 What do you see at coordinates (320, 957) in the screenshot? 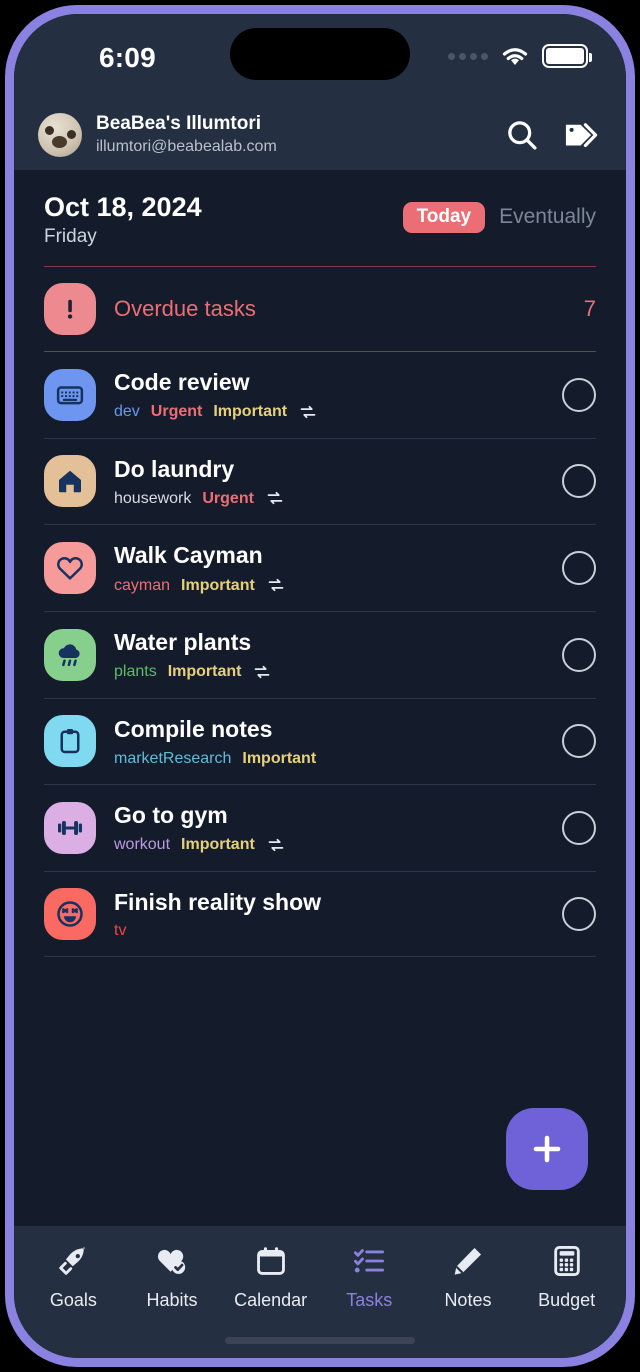
I see `task-divider` at bounding box center [320, 957].